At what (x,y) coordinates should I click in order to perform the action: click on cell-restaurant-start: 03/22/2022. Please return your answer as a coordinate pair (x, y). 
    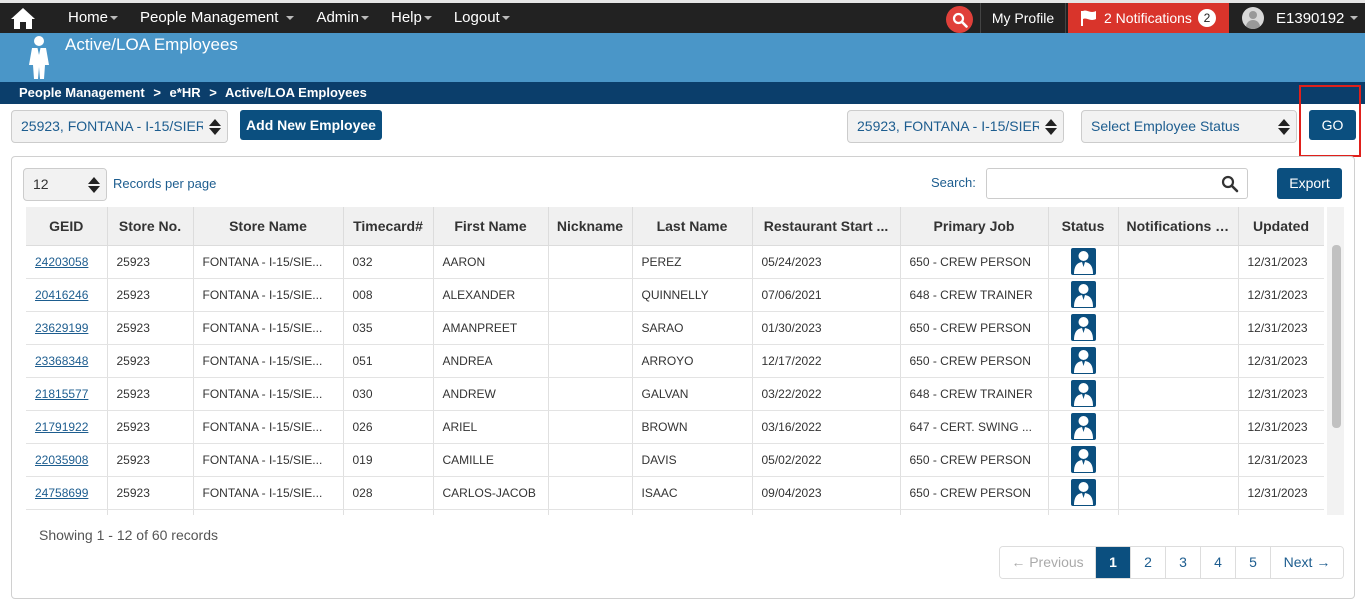
    Looking at the image, I should click on (826, 394).